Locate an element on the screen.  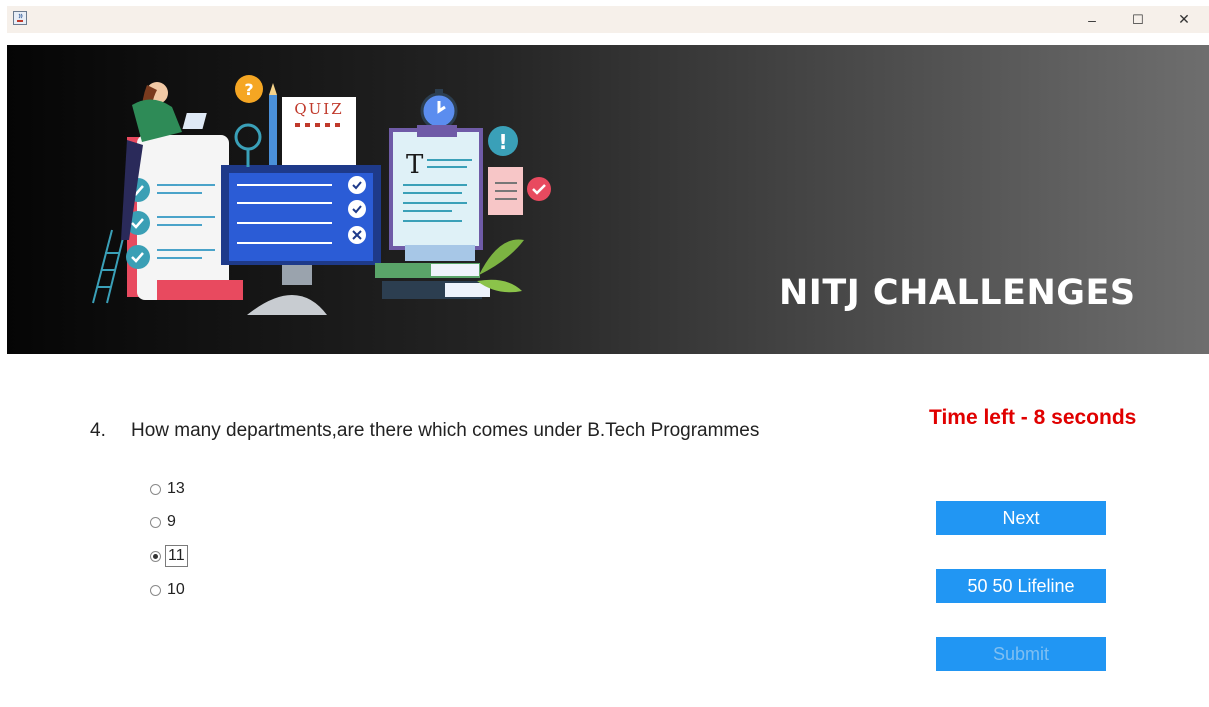
option-label: 13 is located at coordinates (176, 489).